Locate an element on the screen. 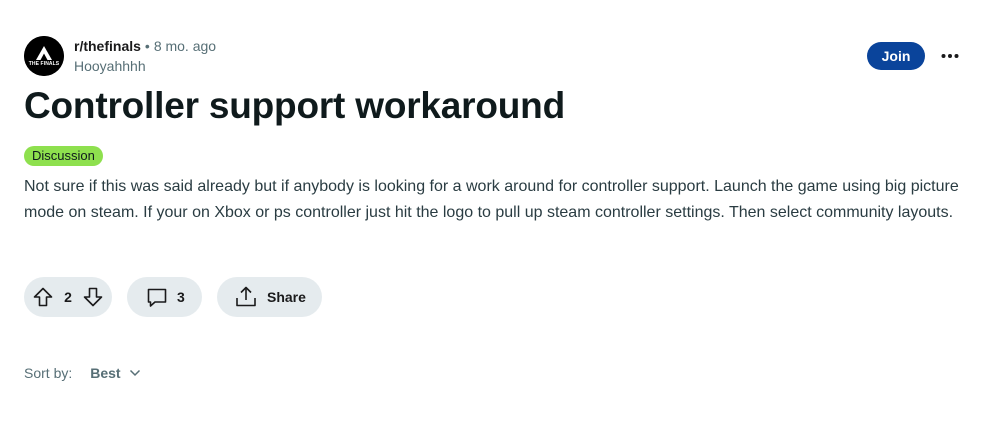  share-icon is located at coordinates (246, 296).